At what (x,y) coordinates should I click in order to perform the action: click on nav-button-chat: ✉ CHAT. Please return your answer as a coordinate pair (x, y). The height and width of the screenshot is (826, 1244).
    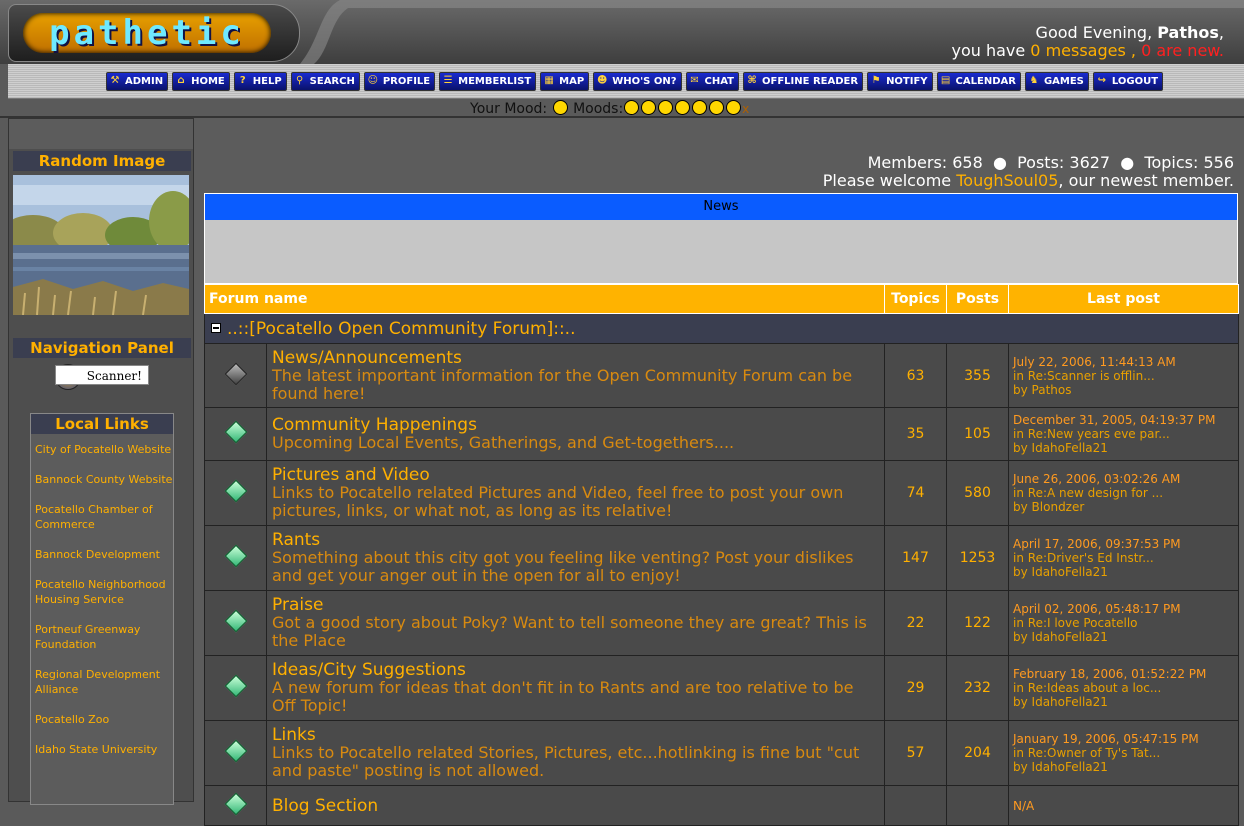
    Looking at the image, I should click on (712, 81).